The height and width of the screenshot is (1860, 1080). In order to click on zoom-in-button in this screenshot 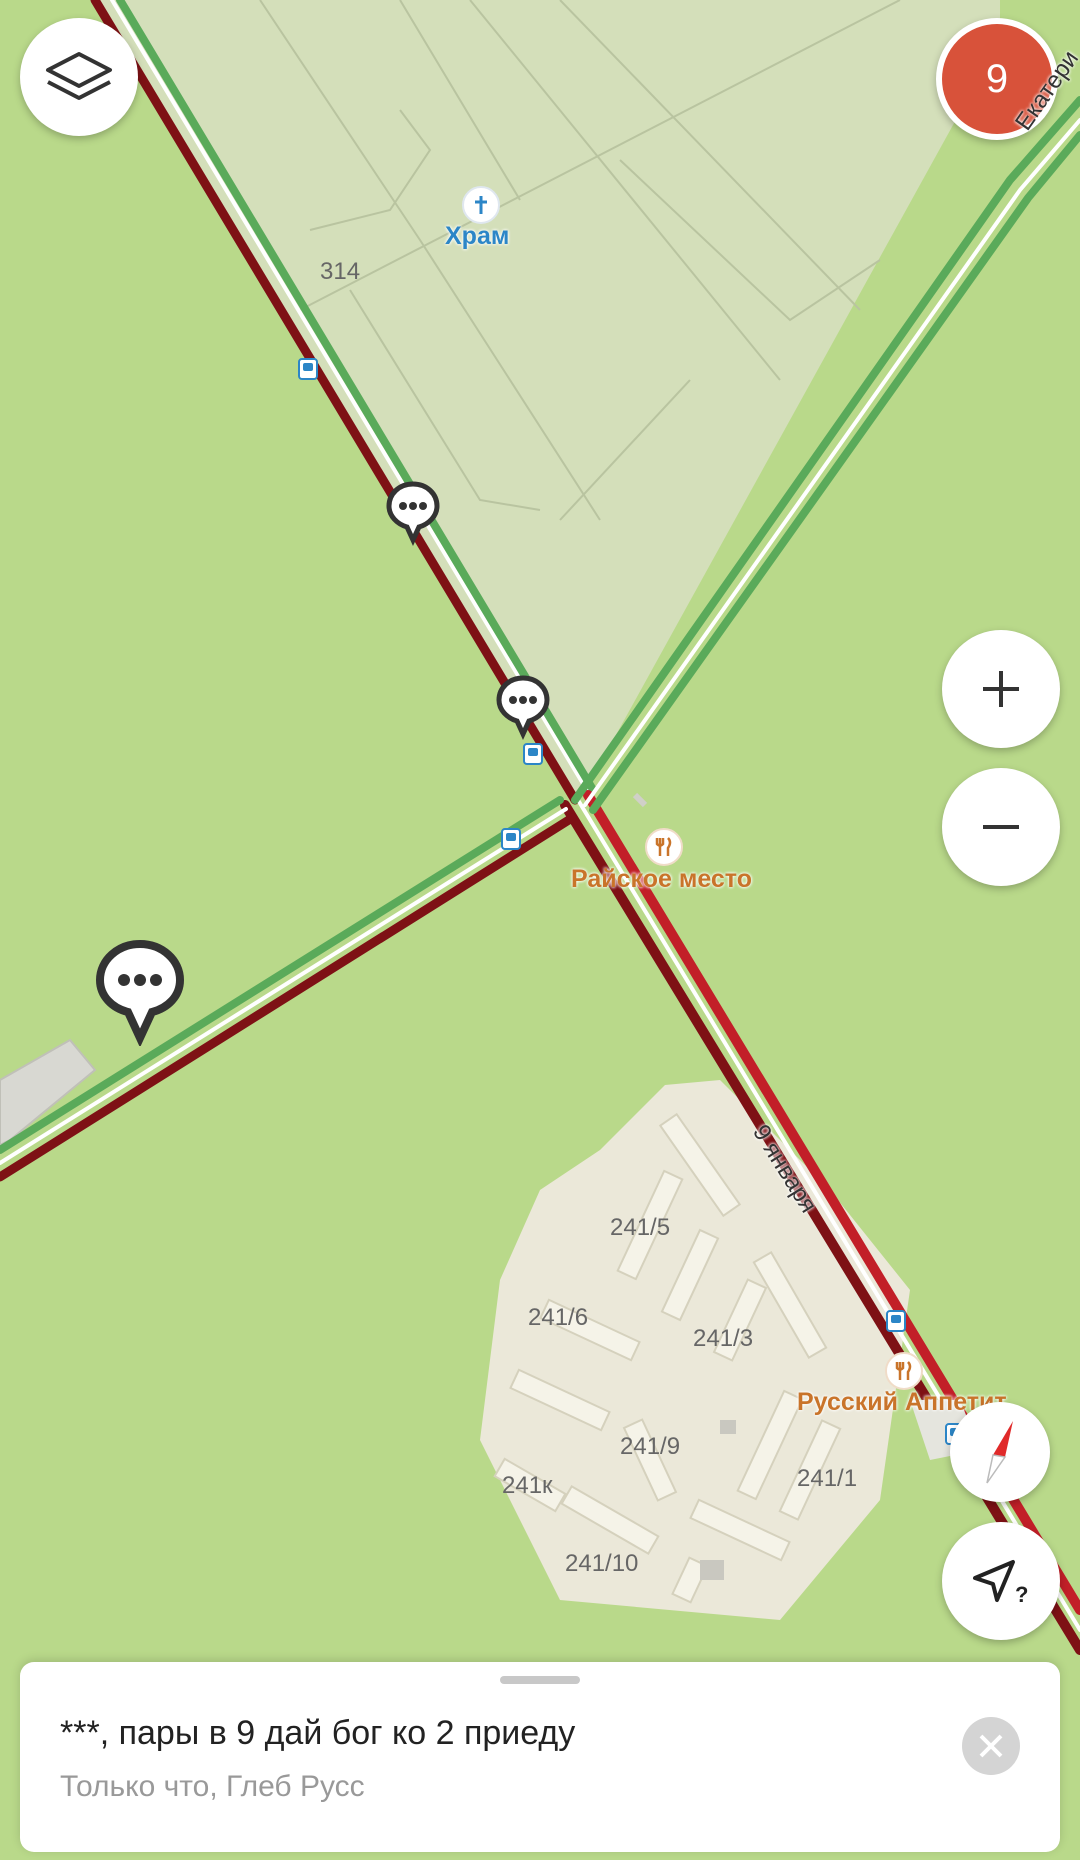, I will do `click(1001, 689)`.